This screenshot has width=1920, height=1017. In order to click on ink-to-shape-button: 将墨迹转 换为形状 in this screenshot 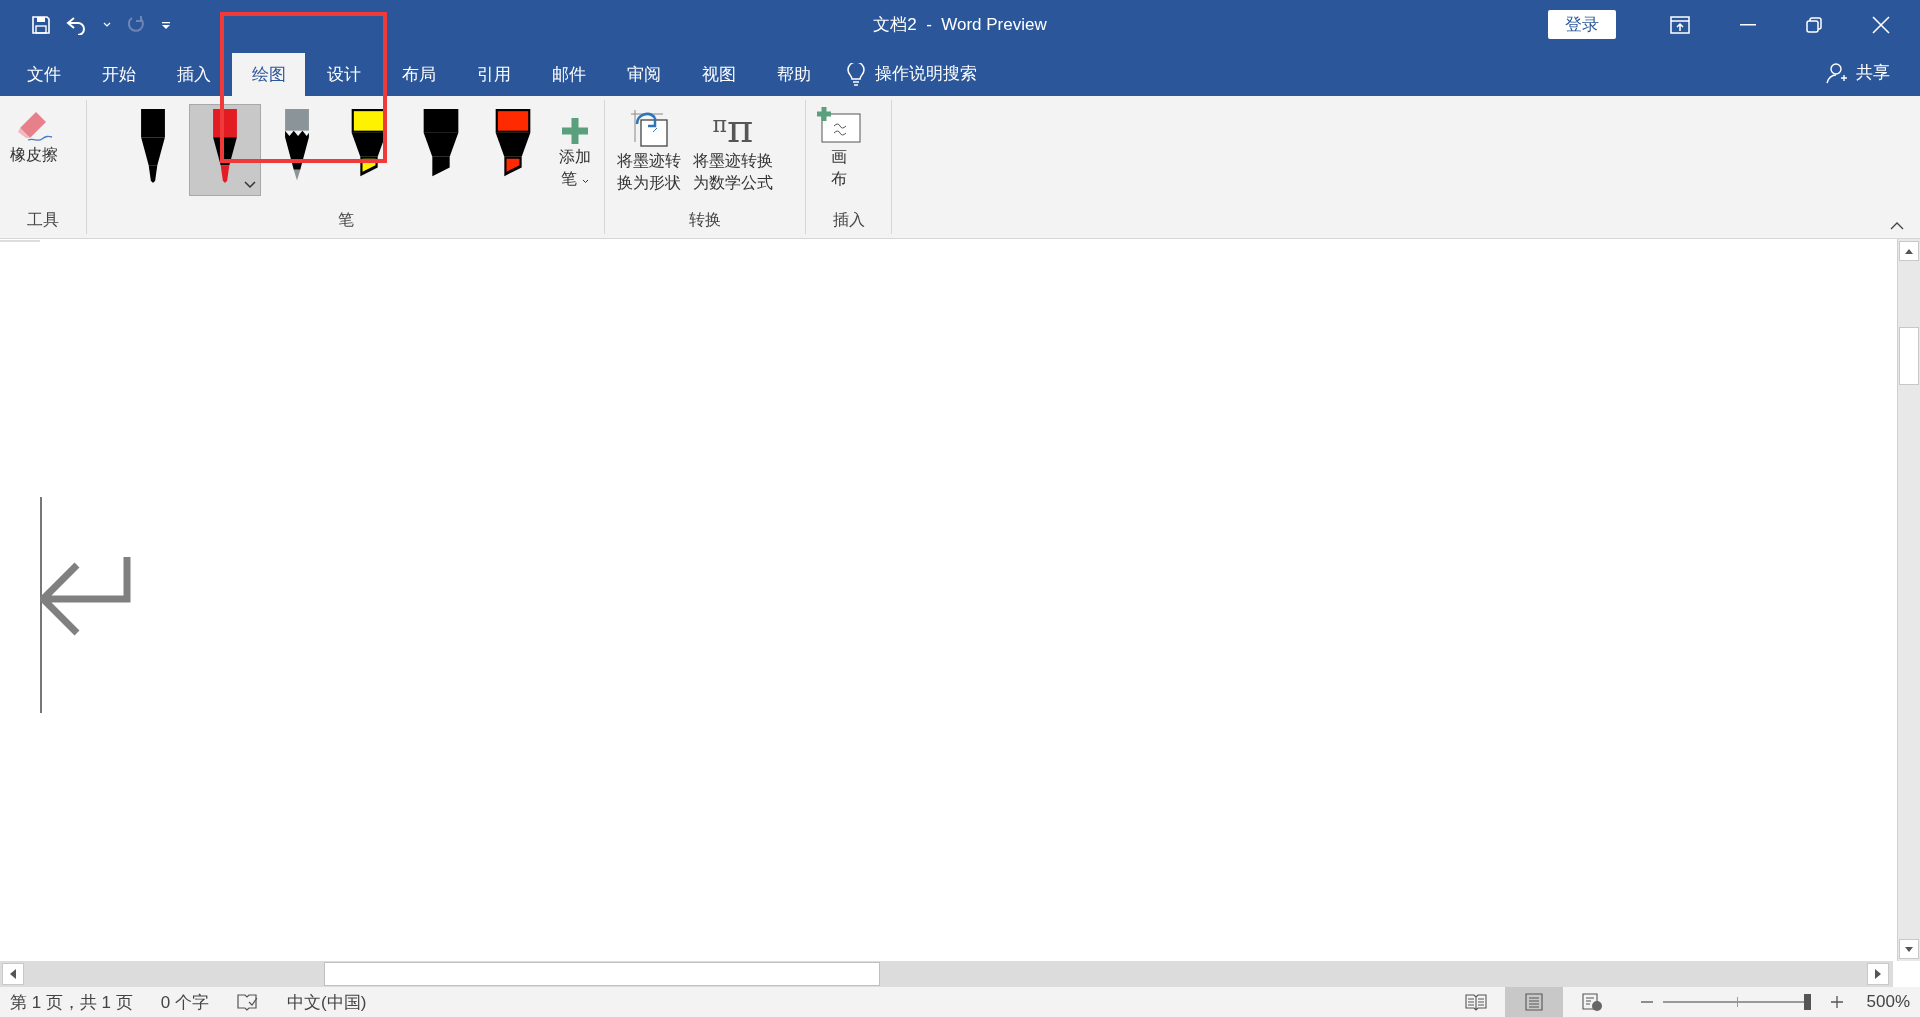, I will do `click(649, 150)`.